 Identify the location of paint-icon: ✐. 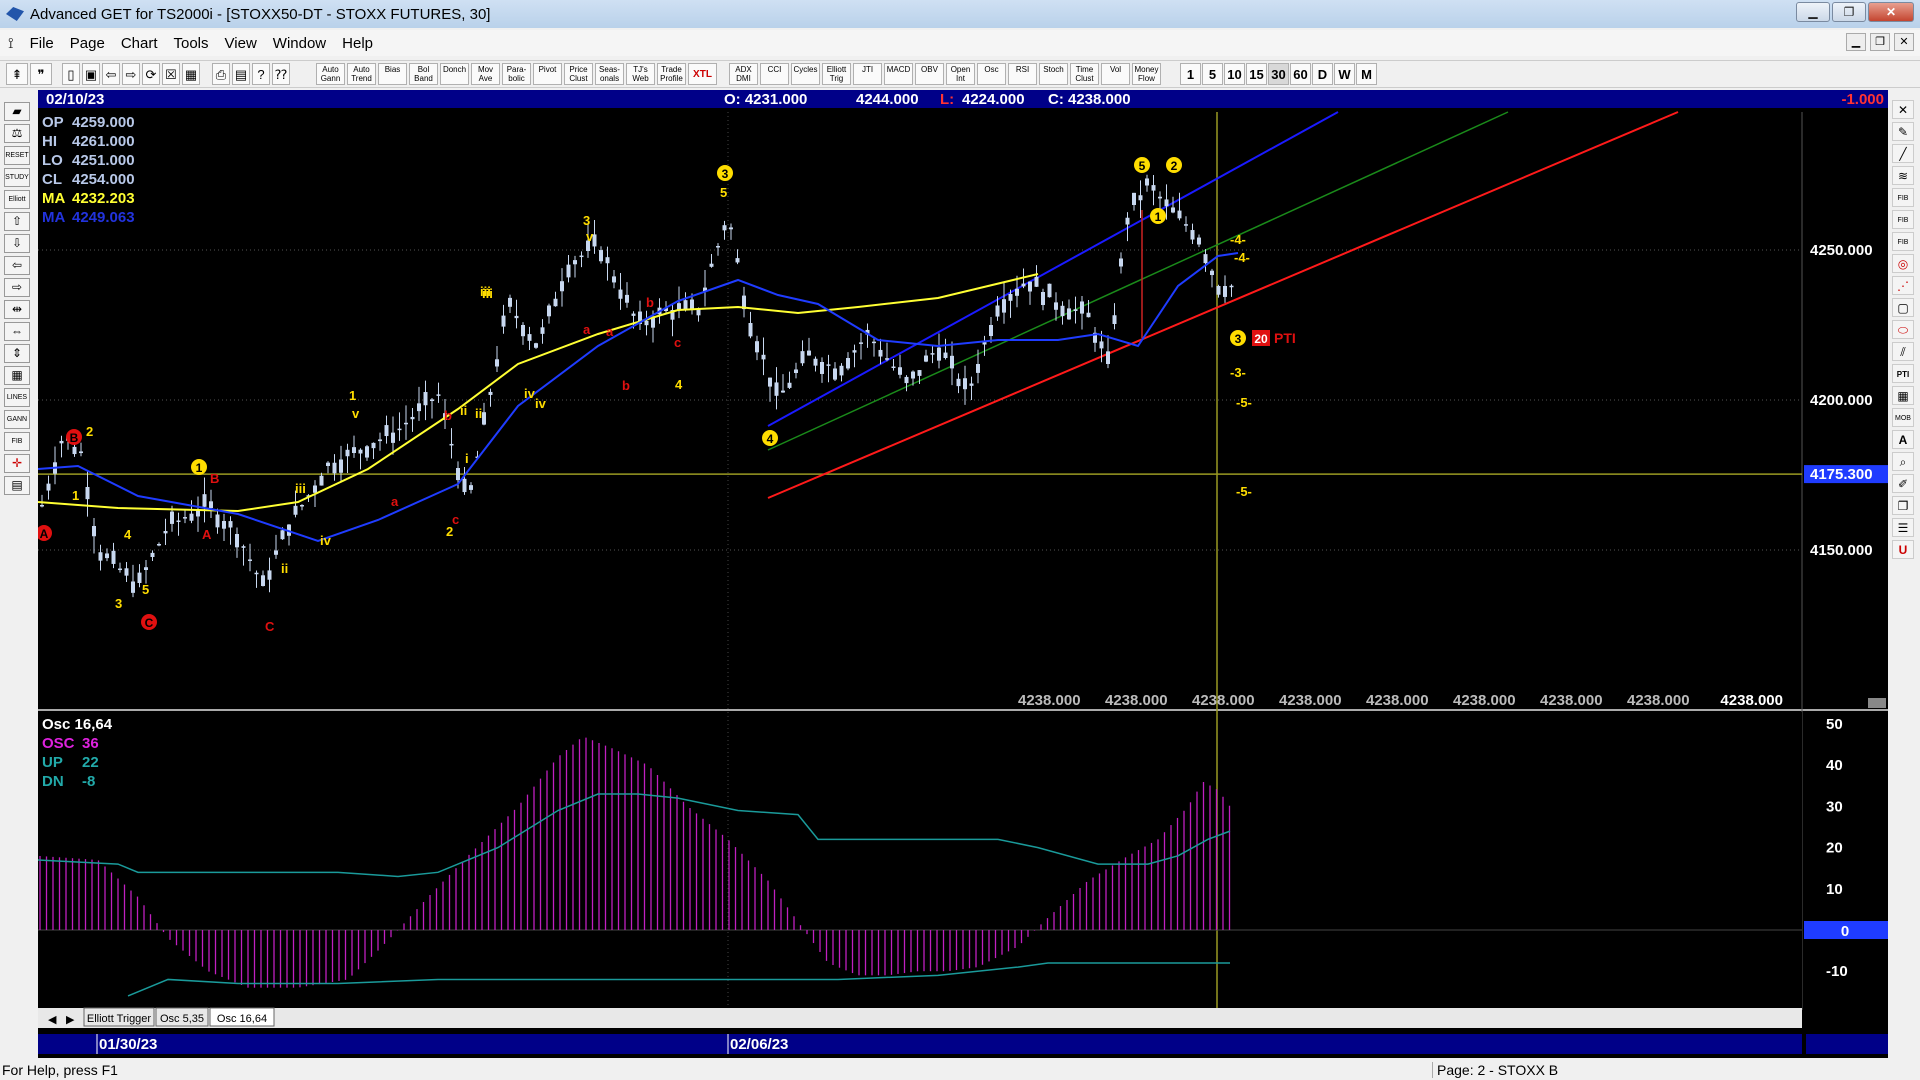
(1903, 483).